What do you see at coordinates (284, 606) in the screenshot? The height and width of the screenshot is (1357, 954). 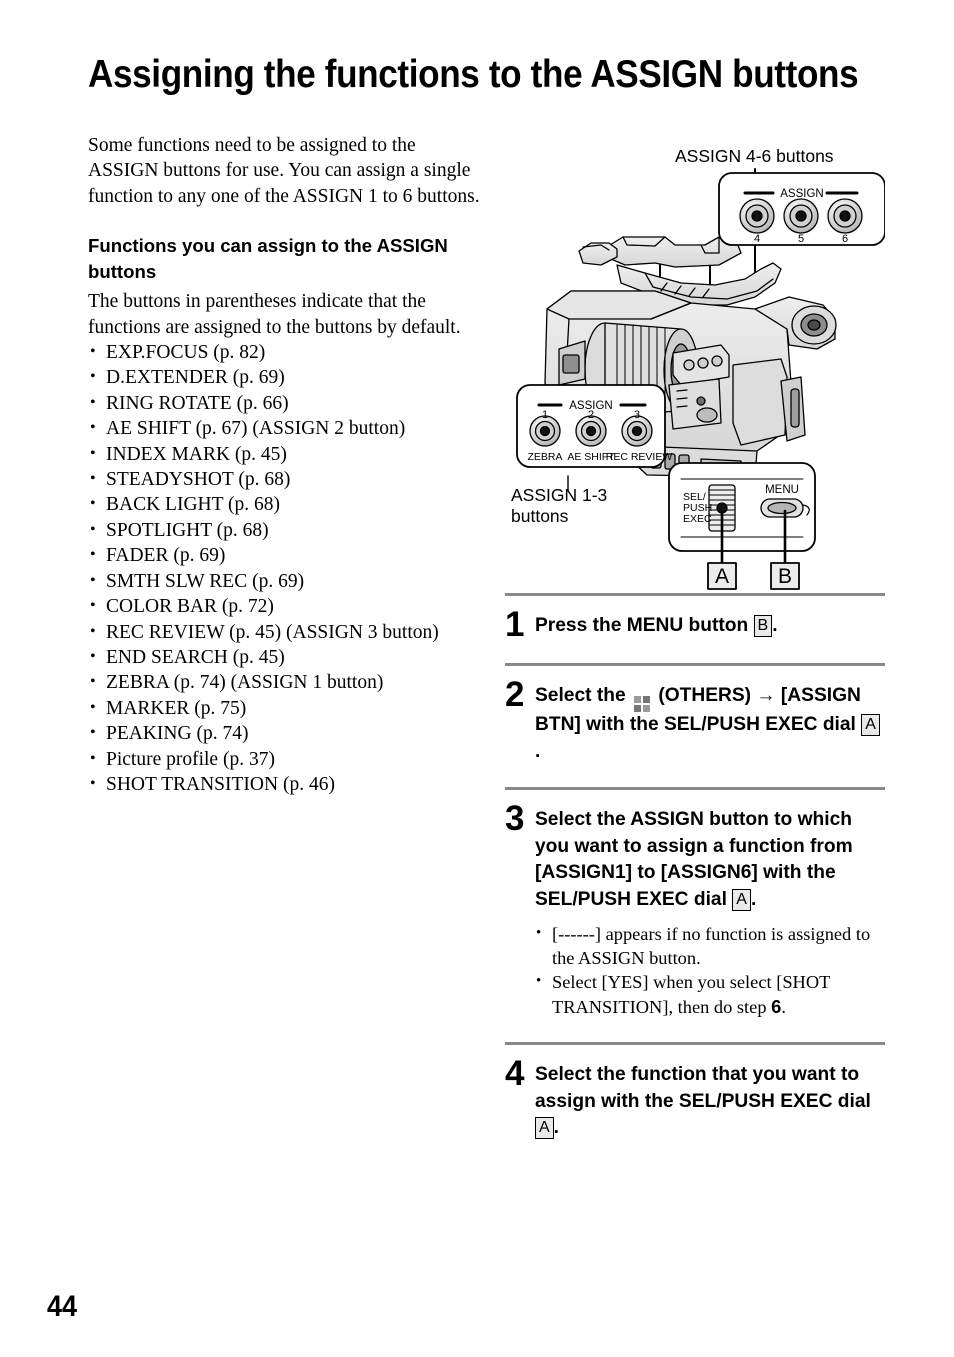 I see `list-item: COLOR BAR (p. 72)` at bounding box center [284, 606].